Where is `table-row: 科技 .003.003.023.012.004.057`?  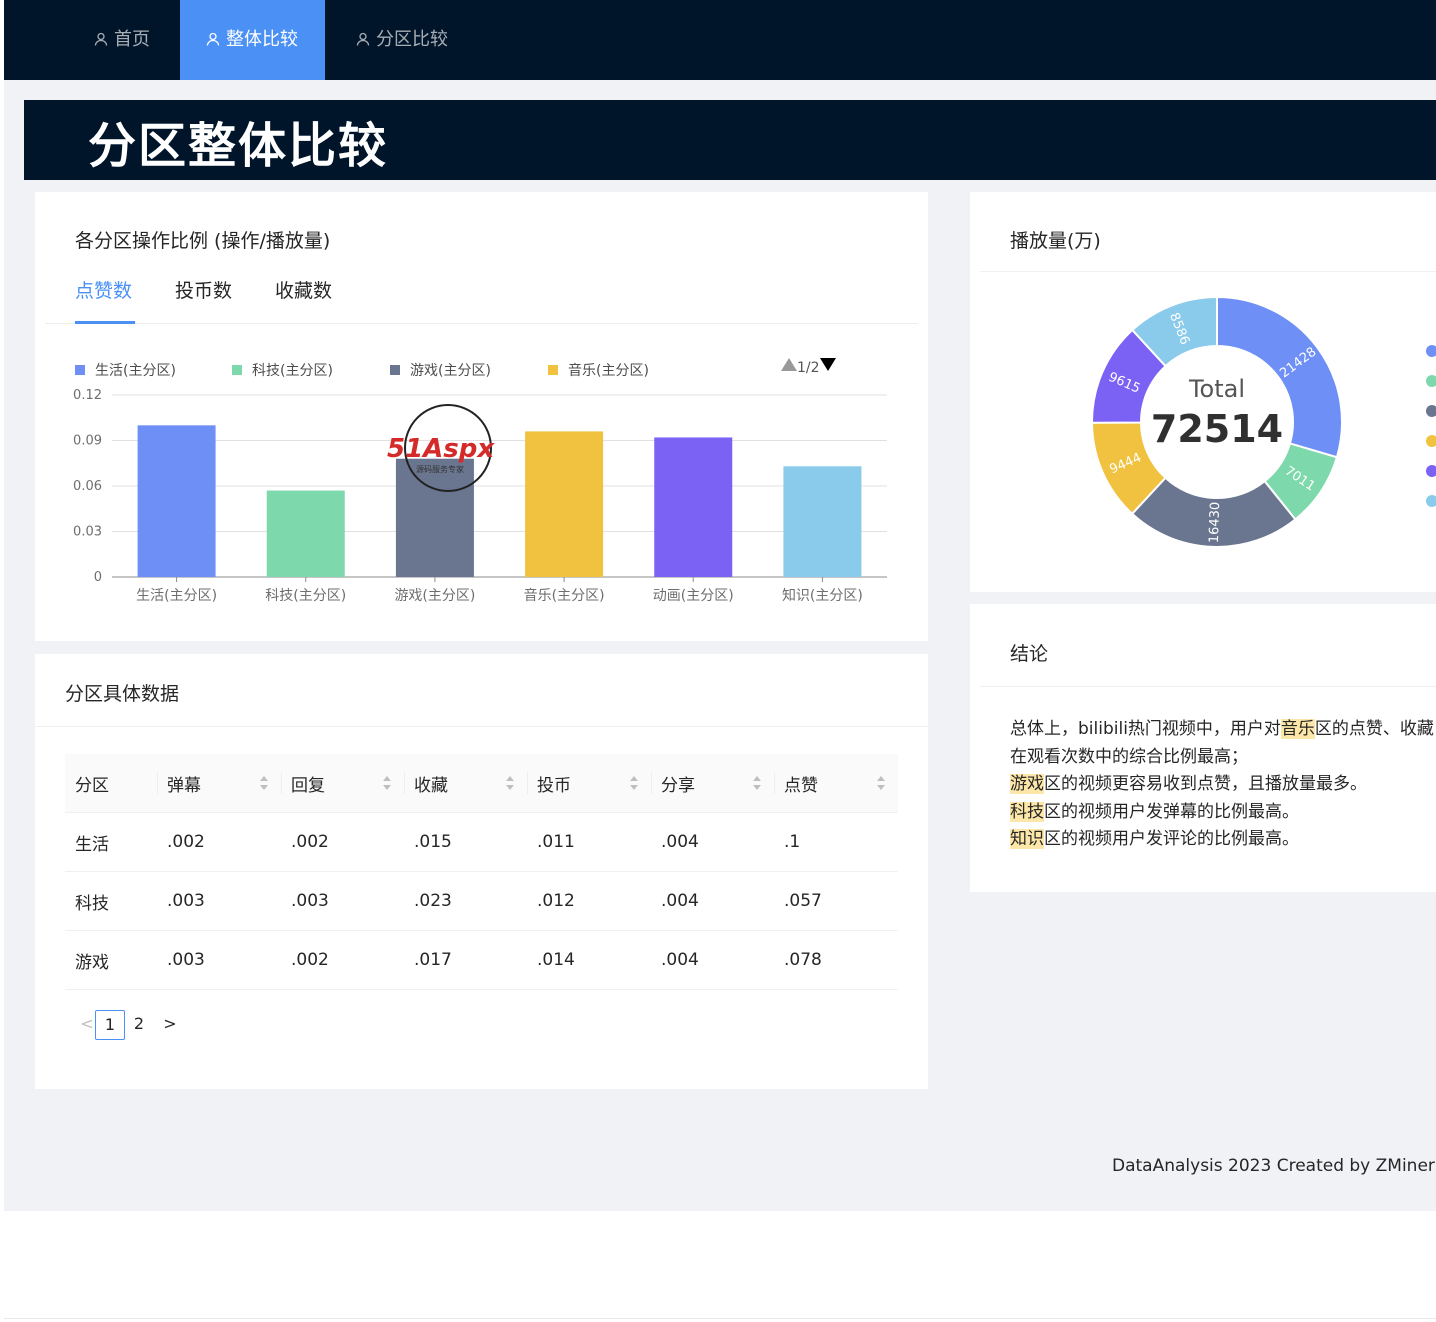
table-row: 科技 .003.003.023.012.004.057 is located at coordinates (481, 901).